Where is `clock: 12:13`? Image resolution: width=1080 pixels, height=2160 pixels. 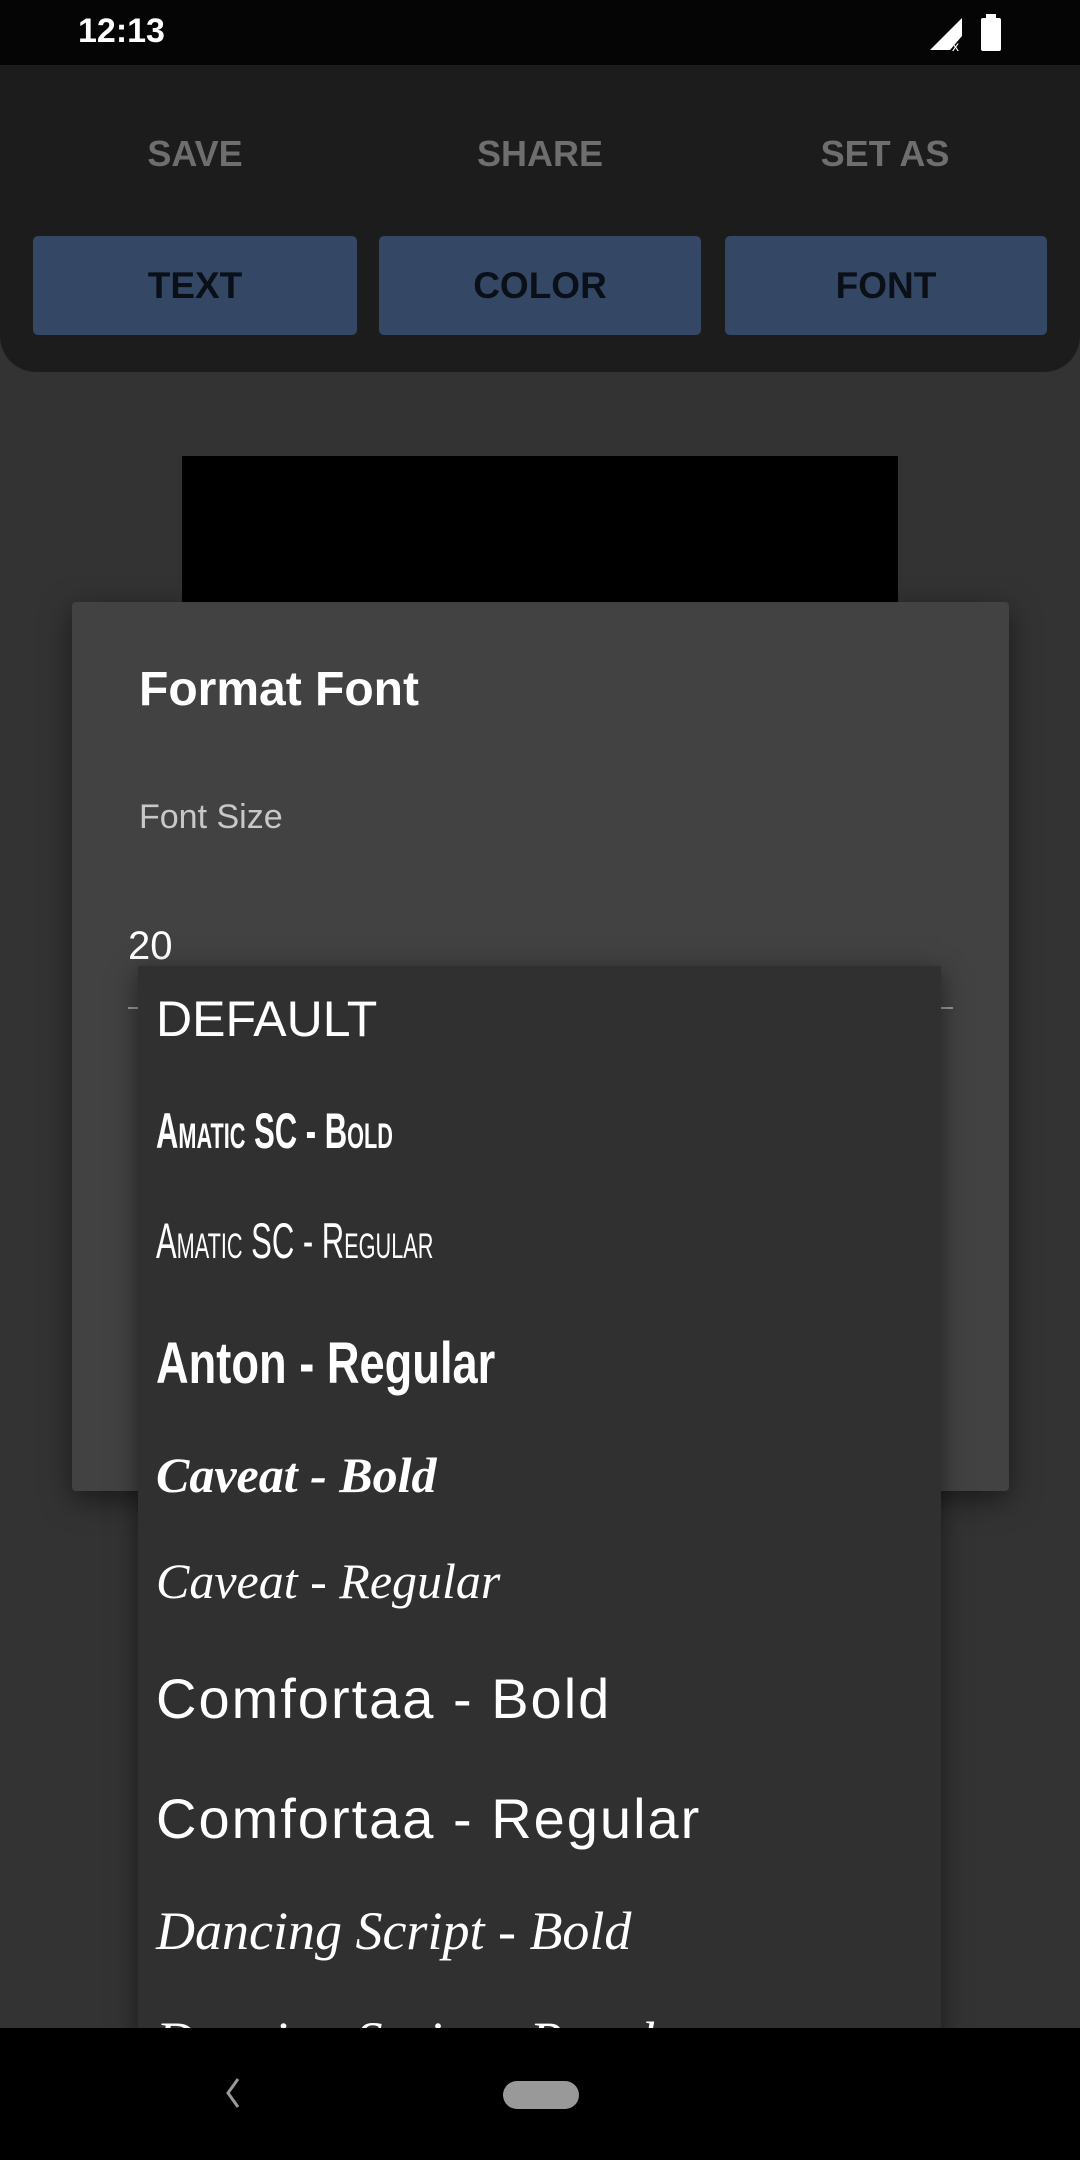
clock: 12:13 is located at coordinates (121, 31).